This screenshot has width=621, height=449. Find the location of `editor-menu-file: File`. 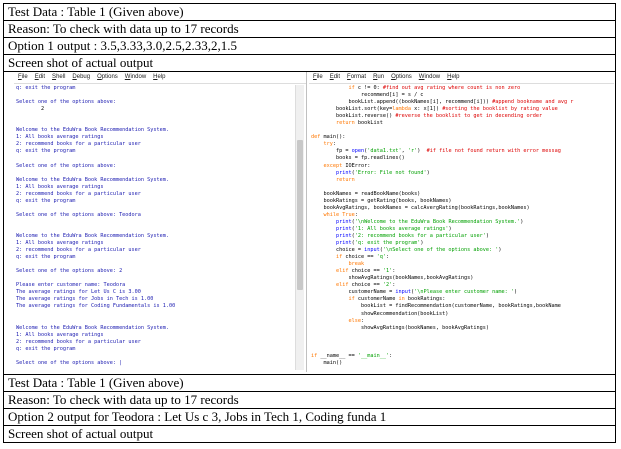

editor-menu-file: File is located at coordinates (318, 78).